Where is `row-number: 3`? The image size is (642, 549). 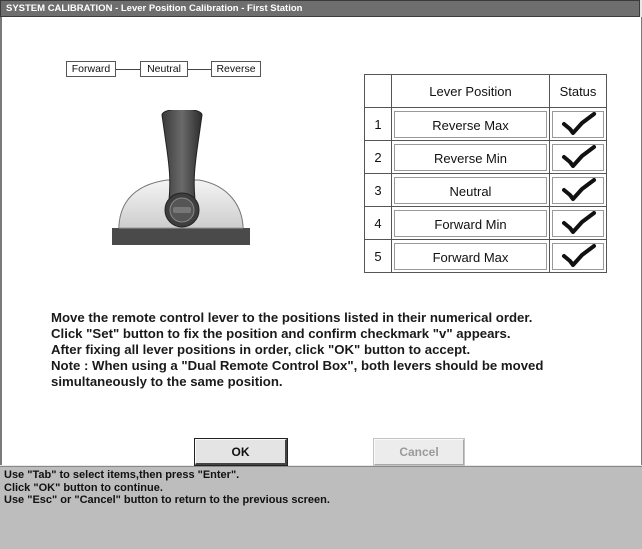
row-number: 3 is located at coordinates (378, 190).